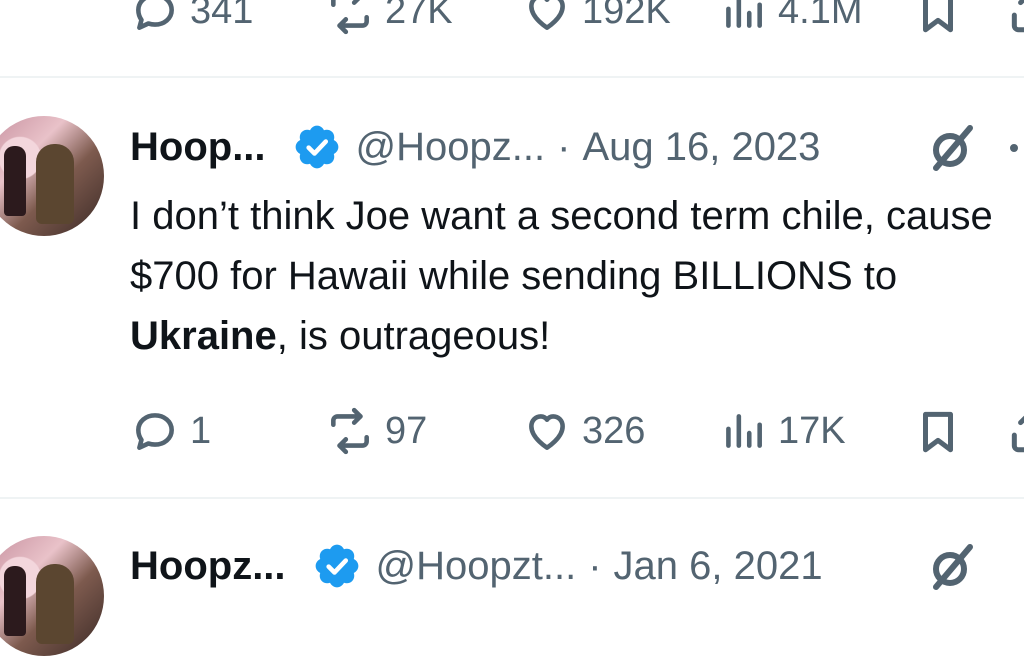  I want to click on like-button: 326, so click(583, 431).